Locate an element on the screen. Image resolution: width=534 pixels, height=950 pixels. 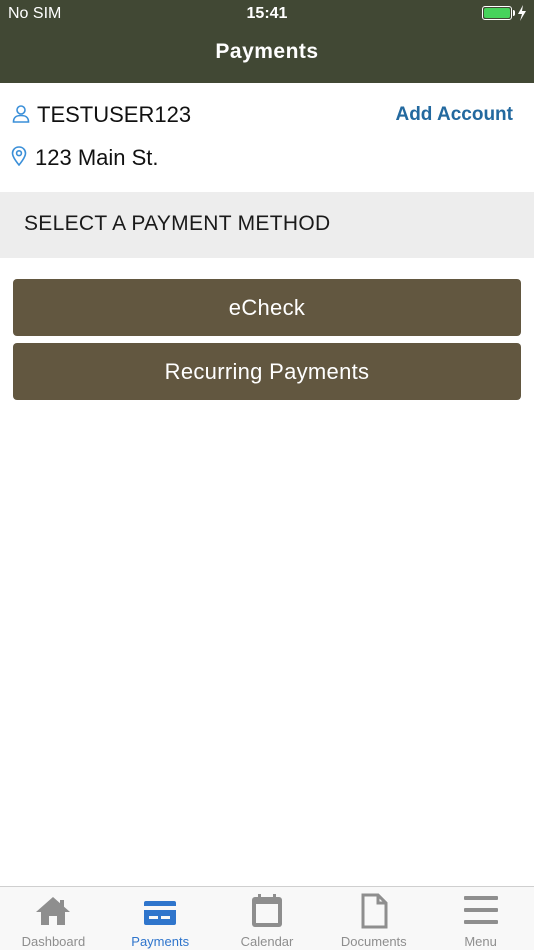
hamburger-menu-icon is located at coordinates (480, 910).